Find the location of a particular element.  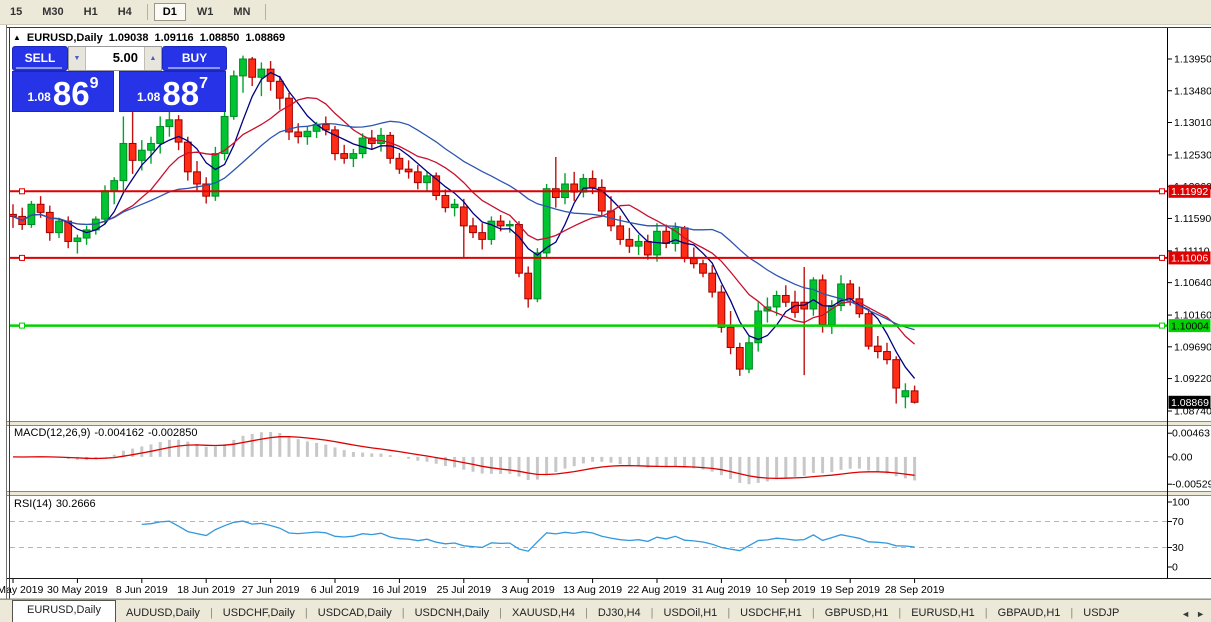

quote-open: 1.09038 is located at coordinates (128, 38).